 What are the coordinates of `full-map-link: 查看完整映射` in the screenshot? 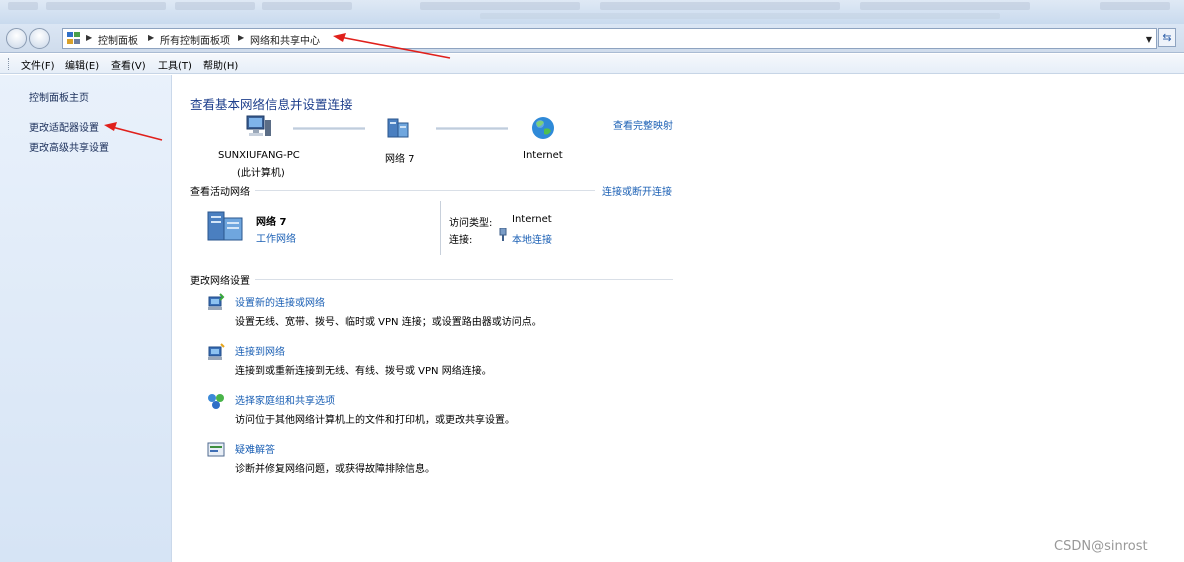 It's located at (643, 124).